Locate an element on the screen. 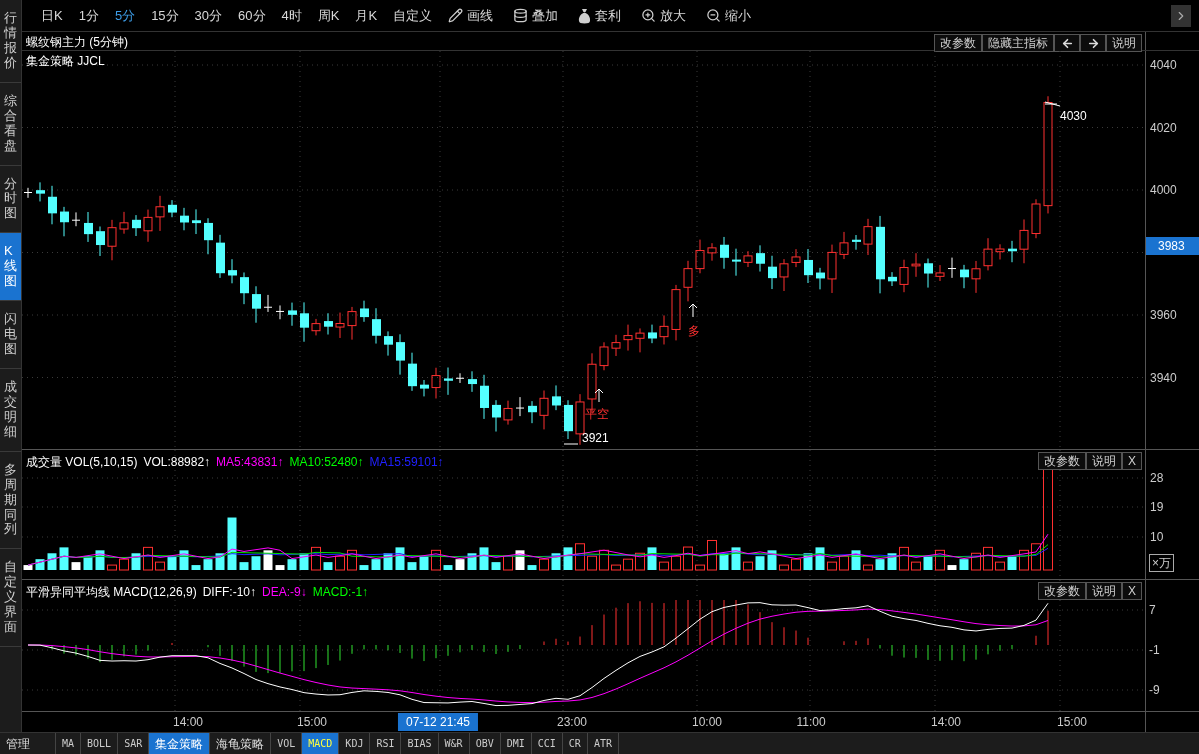 The width and height of the screenshot is (1199, 754). macd-axis-label: -1 is located at coordinates (1154, 650).